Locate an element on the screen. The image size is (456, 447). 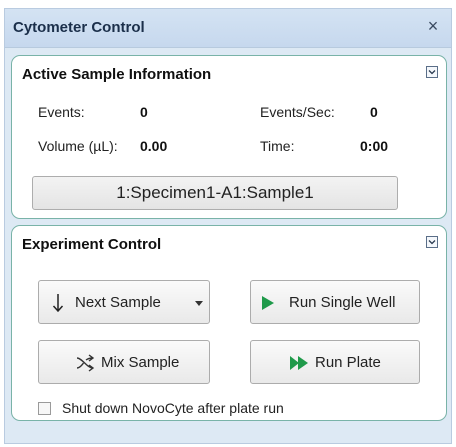
mix-sample-label: Mix Sample is located at coordinates (140, 362).